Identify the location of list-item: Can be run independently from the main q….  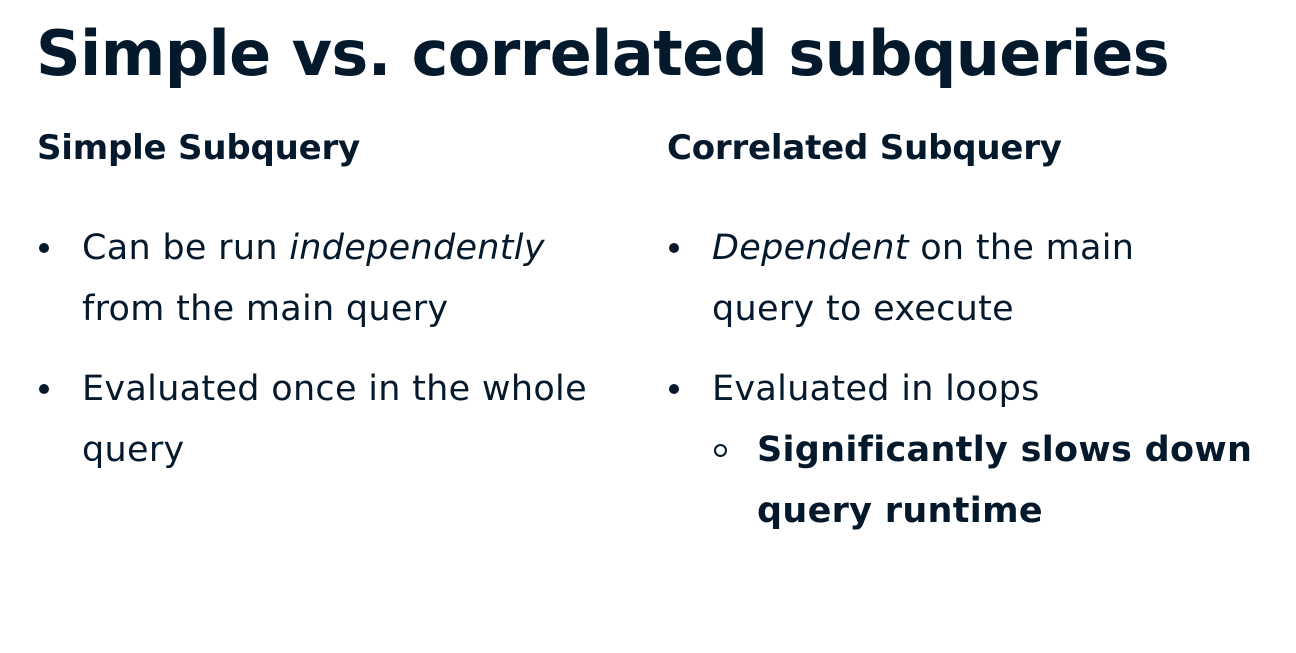
(337, 279).